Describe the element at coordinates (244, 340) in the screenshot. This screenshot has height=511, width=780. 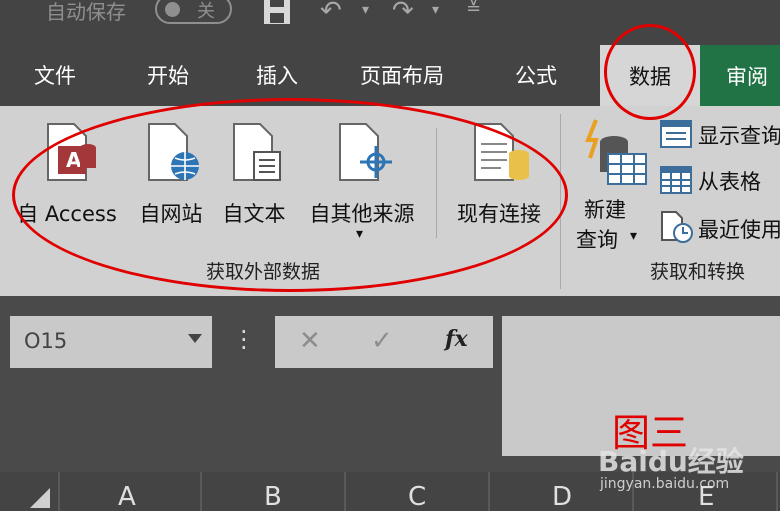
I see `more-options-icon: · · ·` at that location.